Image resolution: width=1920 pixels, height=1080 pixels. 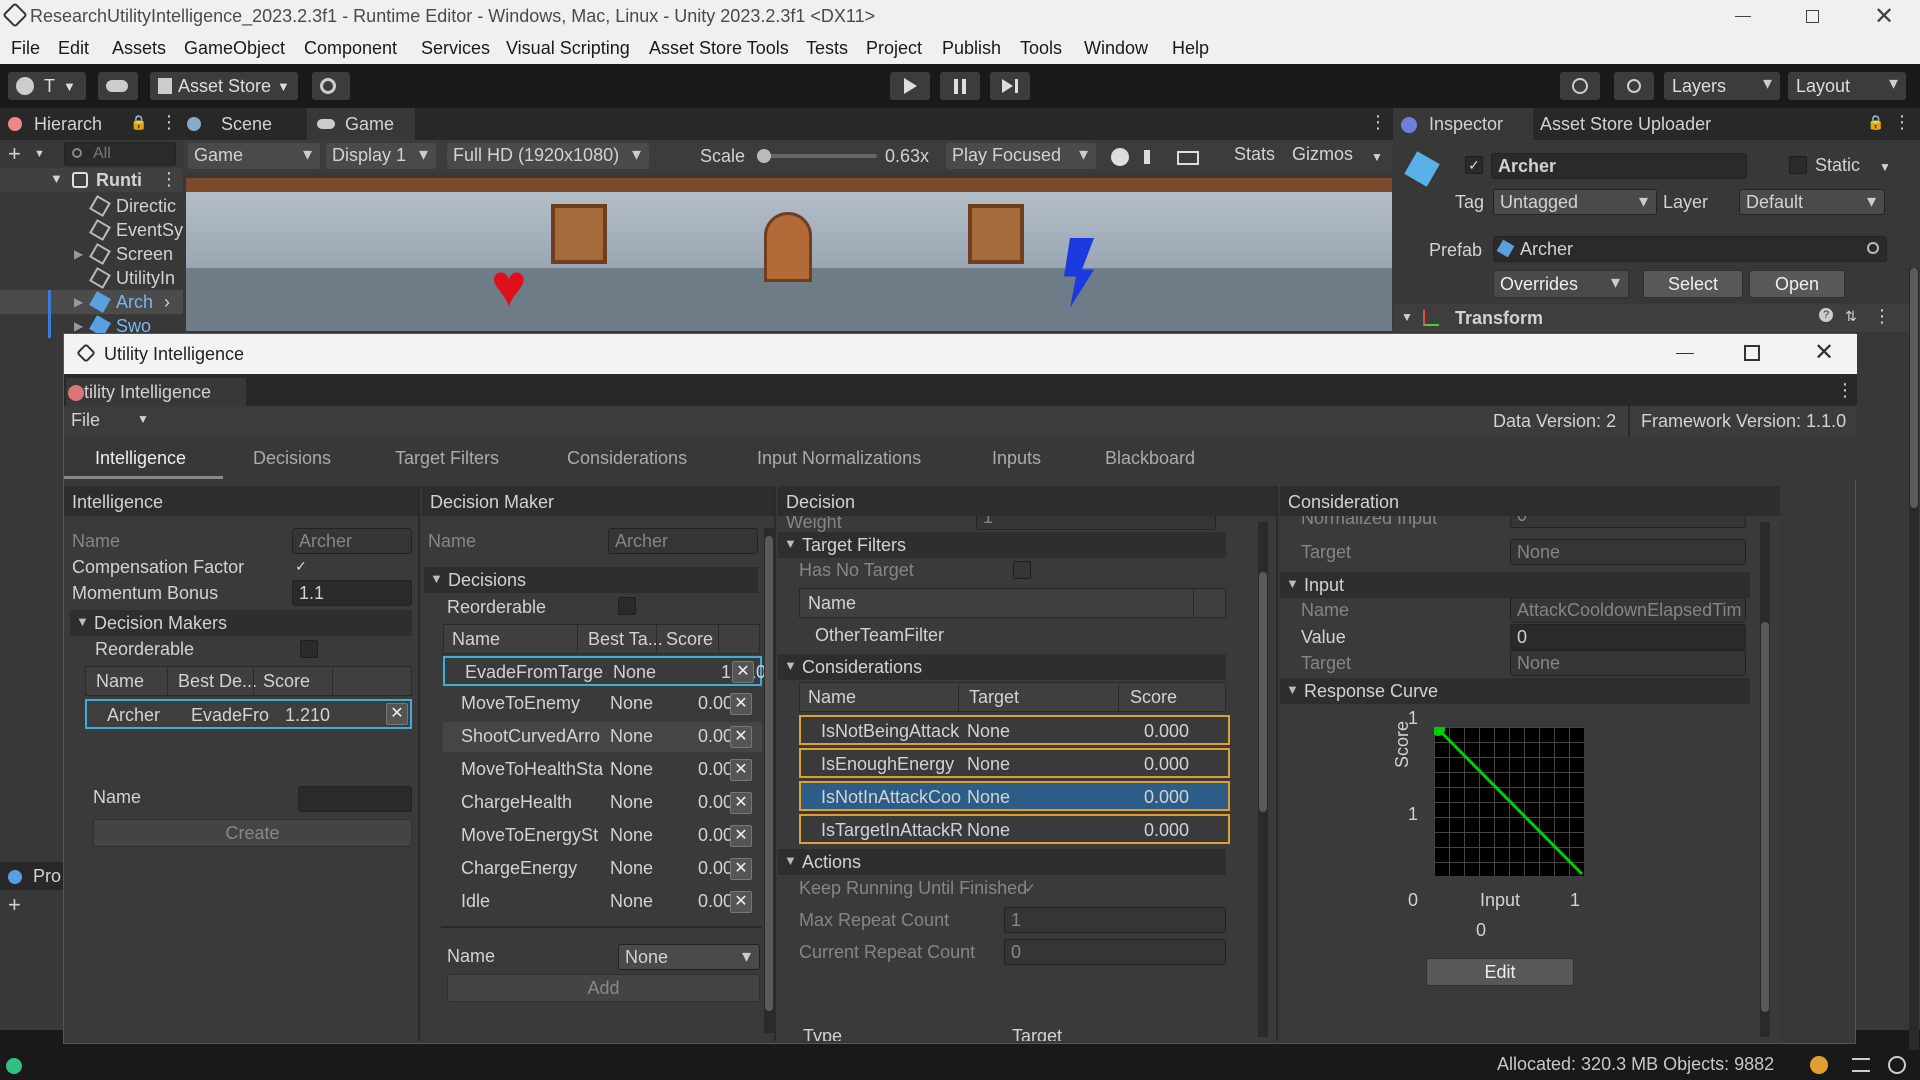 What do you see at coordinates (1798, 165) in the screenshot?
I see `static-checkbox` at bounding box center [1798, 165].